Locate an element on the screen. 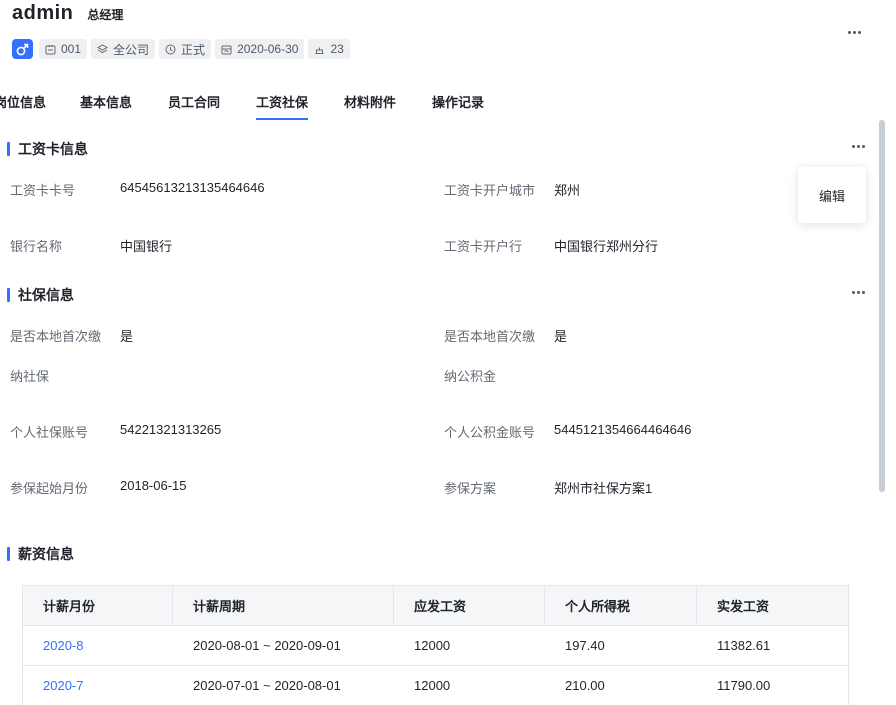 This screenshot has width=896, height=705. vertical-scrollbar is located at coordinates (882, 306).